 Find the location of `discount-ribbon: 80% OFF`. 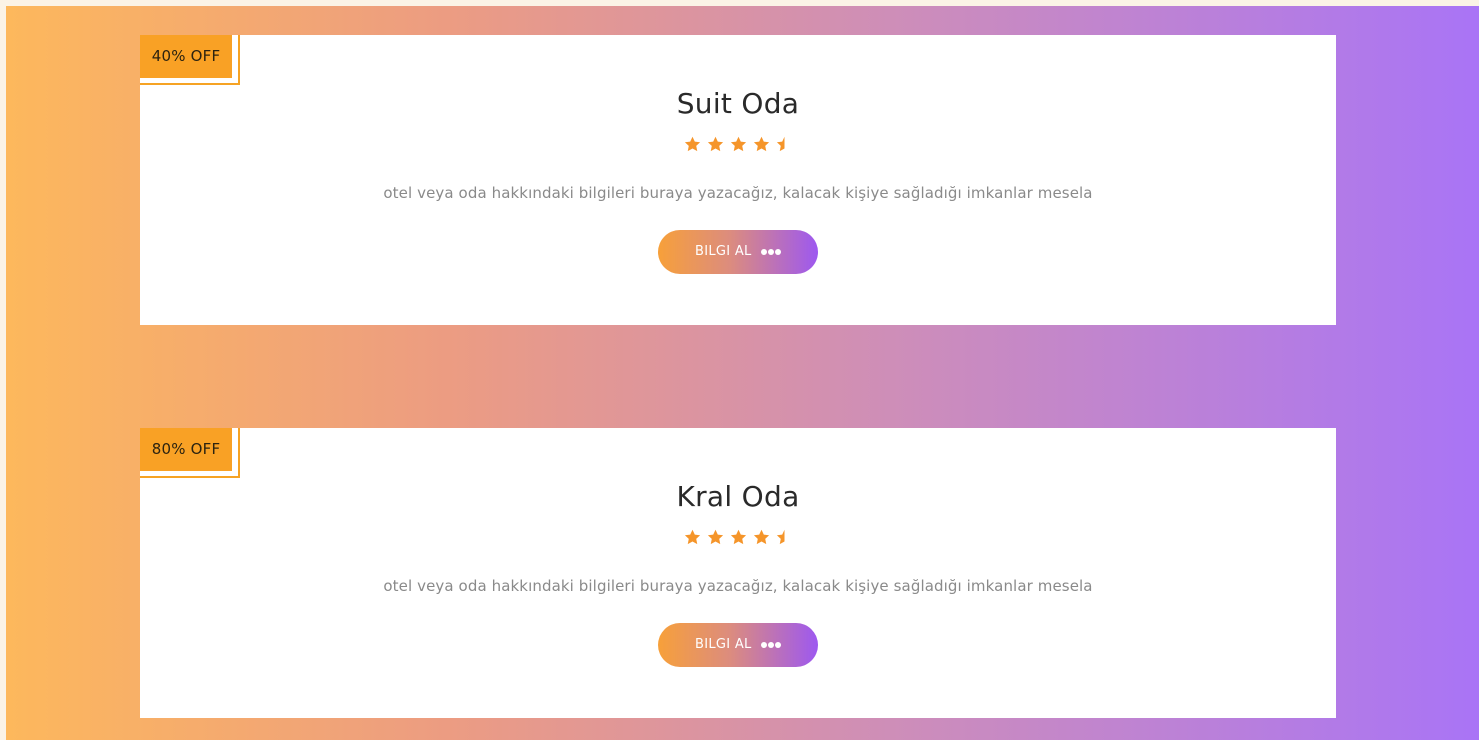

discount-ribbon: 80% OFF is located at coordinates (190, 453).